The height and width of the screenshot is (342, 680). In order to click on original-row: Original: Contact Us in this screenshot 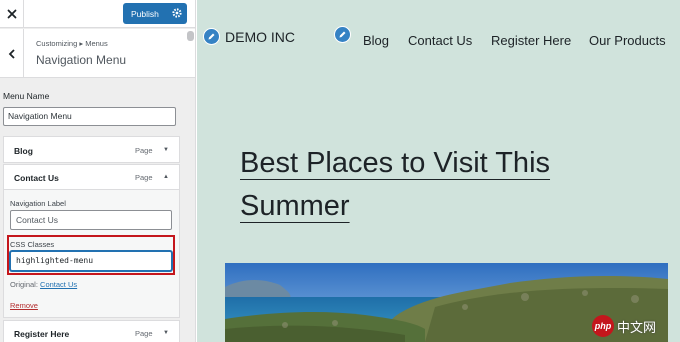, I will do `click(43, 284)`.